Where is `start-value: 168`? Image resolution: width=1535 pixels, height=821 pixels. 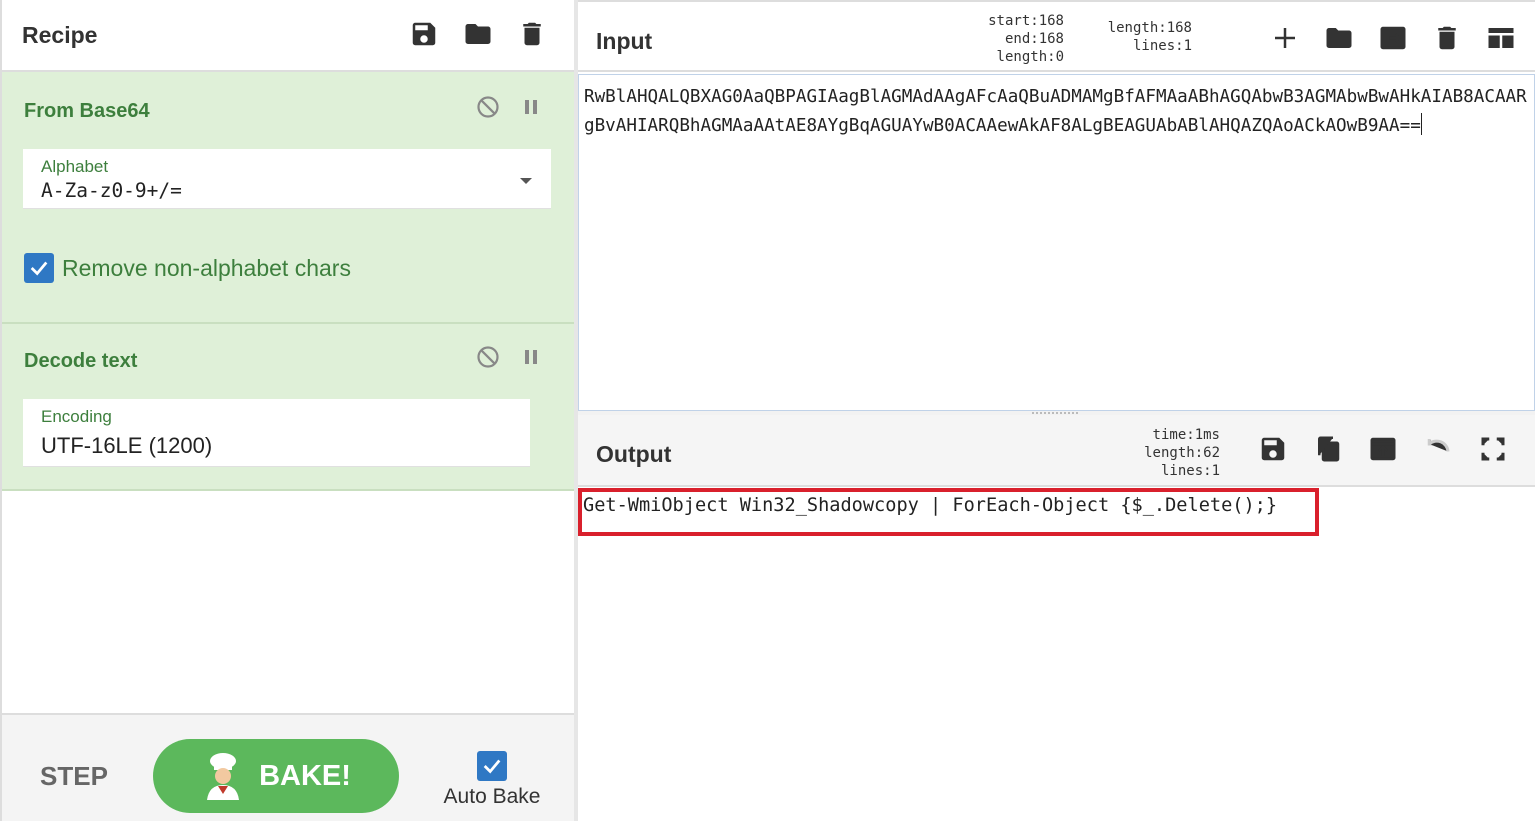 start-value: 168 is located at coordinates (1051, 21).